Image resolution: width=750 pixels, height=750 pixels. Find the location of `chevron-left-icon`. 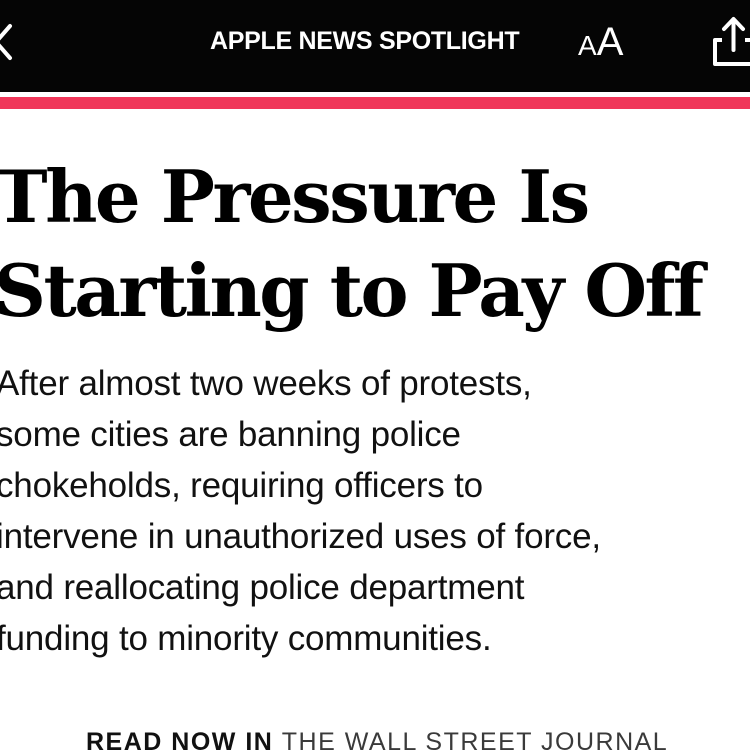

chevron-left-icon is located at coordinates (7, 42).